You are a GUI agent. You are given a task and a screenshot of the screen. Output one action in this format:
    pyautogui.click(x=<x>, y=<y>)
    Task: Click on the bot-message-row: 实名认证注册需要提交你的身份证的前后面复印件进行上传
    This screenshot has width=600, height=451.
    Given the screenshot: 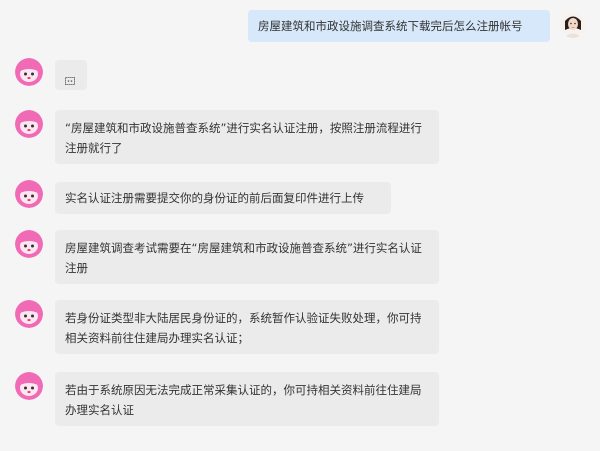 What is the action you would take?
    pyautogui.click(x=300, y=198)
    